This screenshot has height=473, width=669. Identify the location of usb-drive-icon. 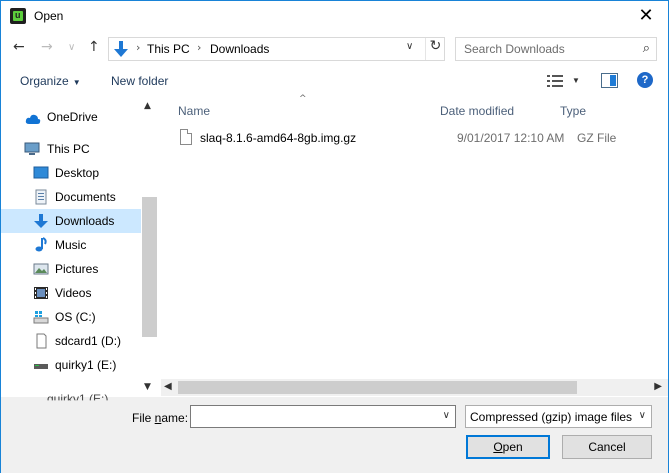
(41, 366).